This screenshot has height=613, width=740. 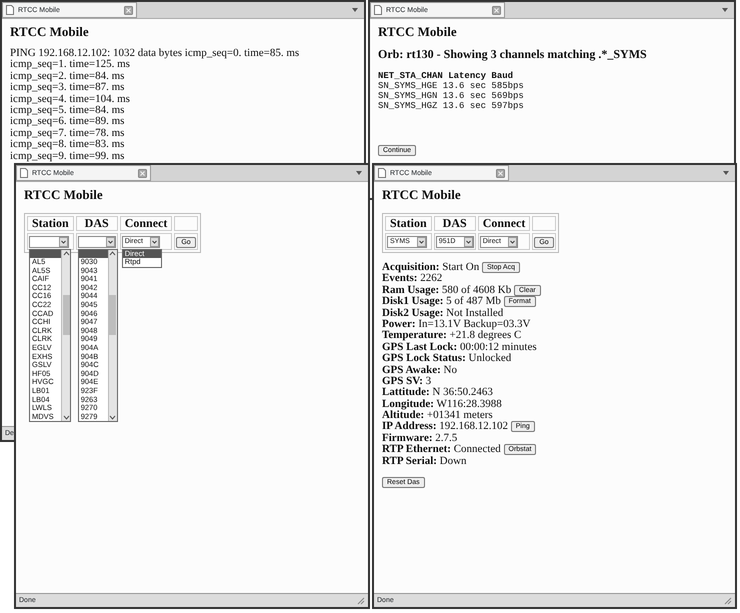 I want to click on field-value: +21.8 degrees C, so click(x=486, y=335).